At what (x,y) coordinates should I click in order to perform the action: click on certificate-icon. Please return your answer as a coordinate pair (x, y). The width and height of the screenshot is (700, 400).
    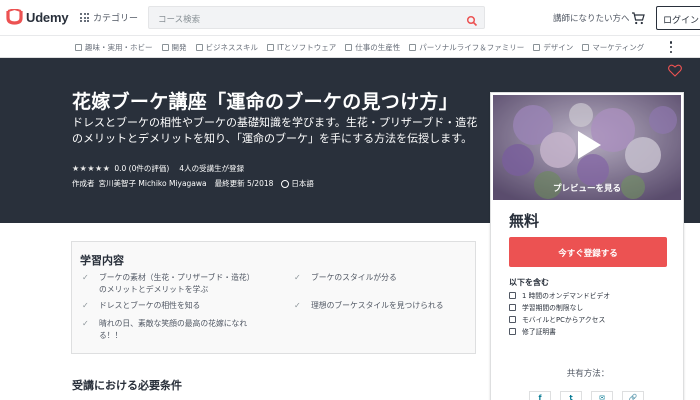
    Looking at the image, I should click on (512, 331).